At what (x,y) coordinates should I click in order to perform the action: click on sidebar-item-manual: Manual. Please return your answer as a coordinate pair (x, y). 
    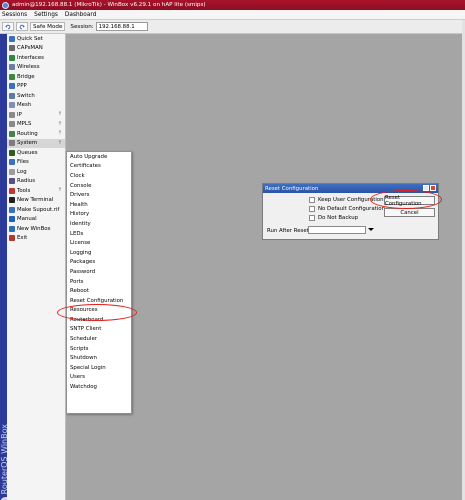
    Looking at the image, I should click on (36, 220).